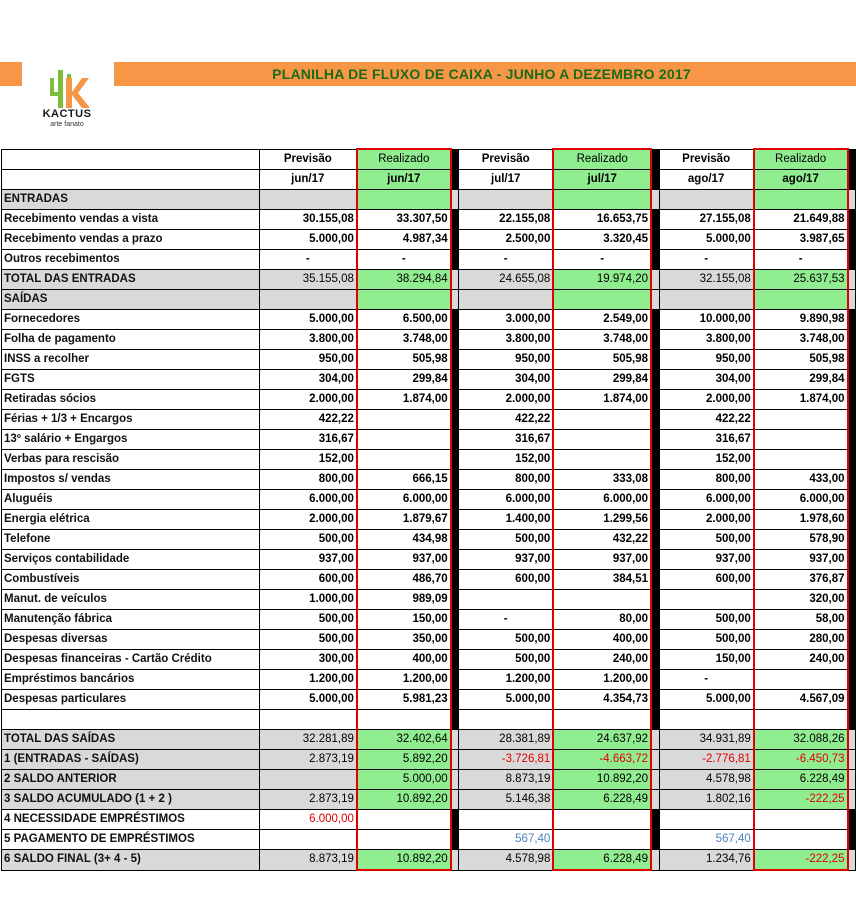  I want to click on realizado-cell: 280,00, so click(800, 639).